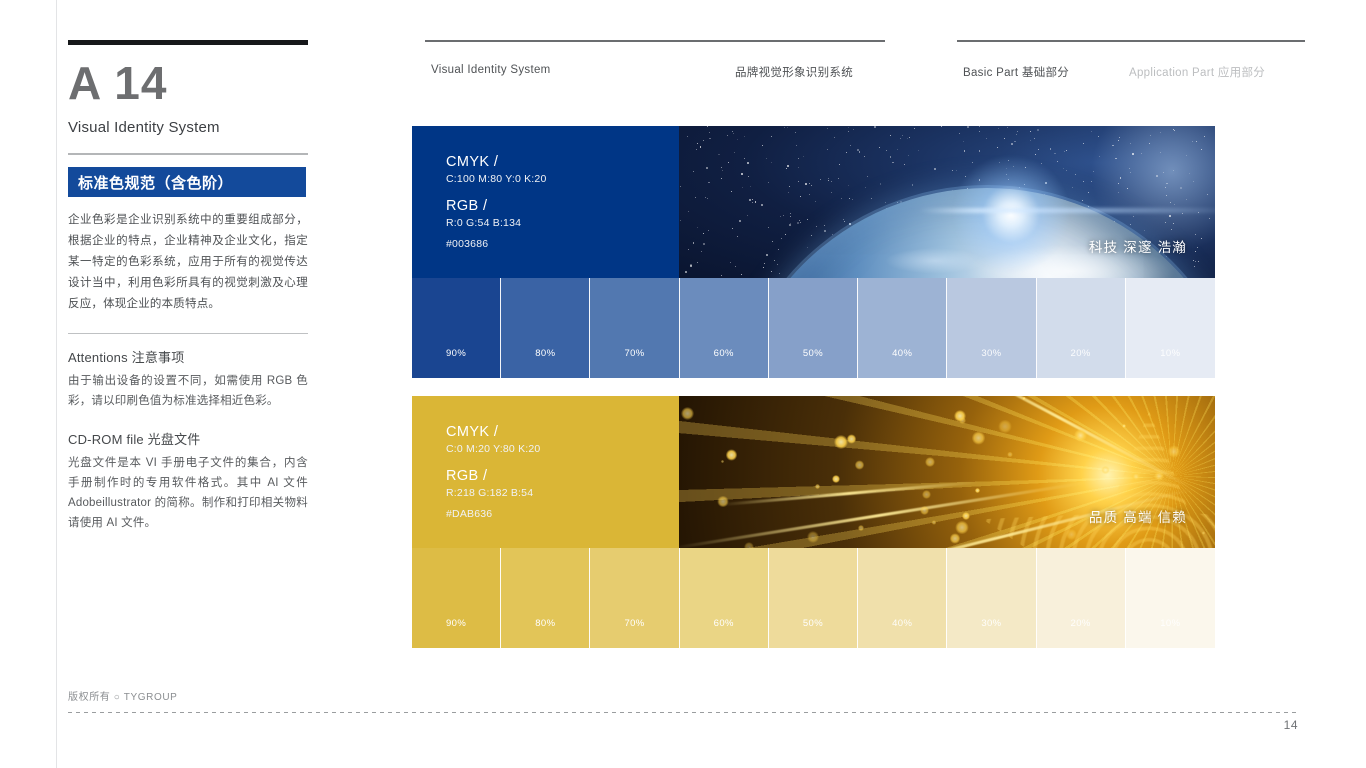 The image size is (1366, 768). Describe the element at coordinates (118, 83) in the screenshot. I see `chapter-code: A 14` at that location.